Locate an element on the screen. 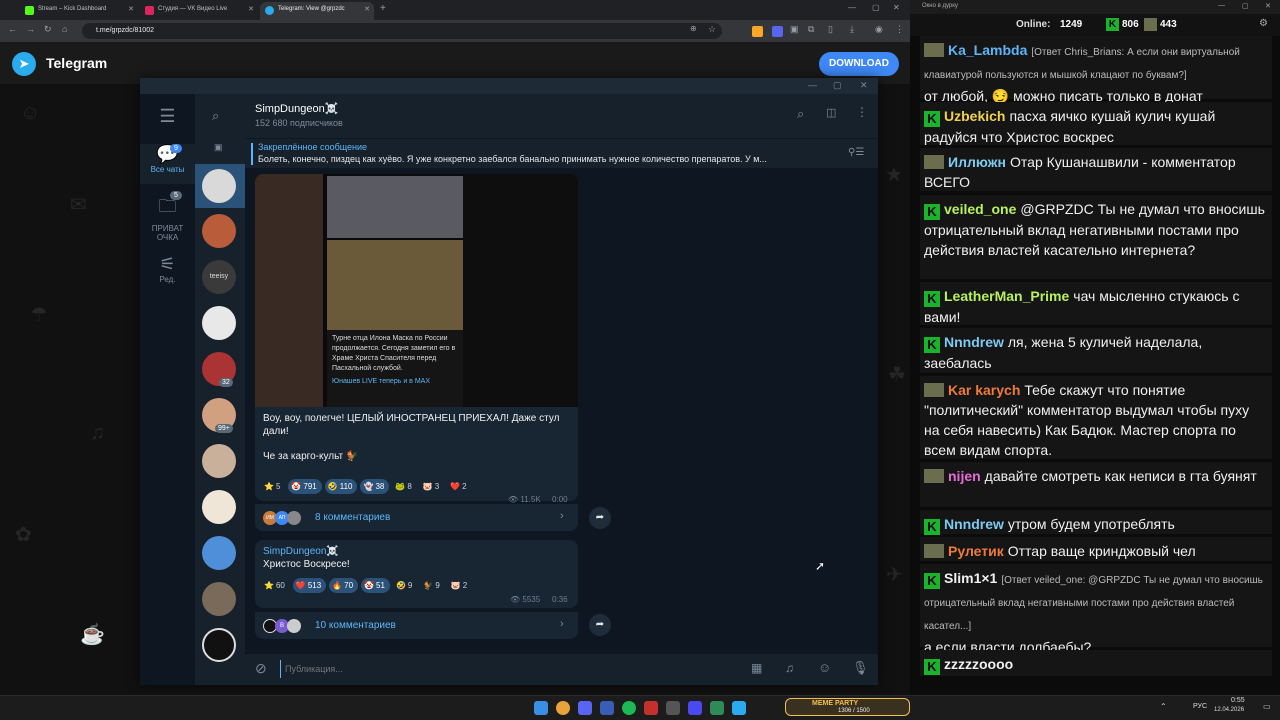 This screenshot has height=720, width=1280. schedule-calendar-icon: ▦ is located at coordinates (756, 668).